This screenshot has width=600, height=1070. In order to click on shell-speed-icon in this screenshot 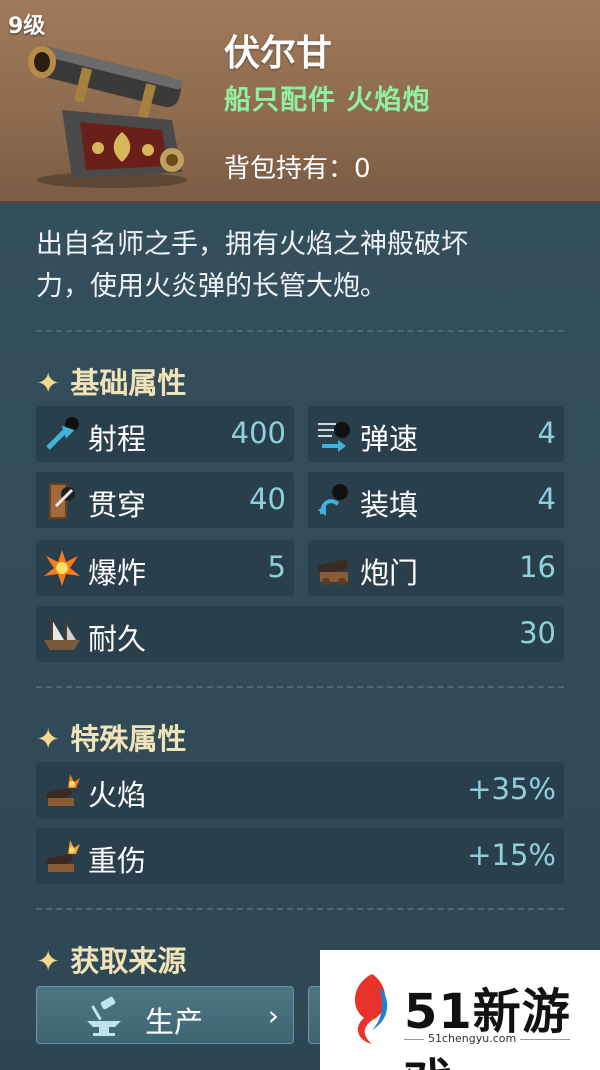, I will do `click(334, 437)`.